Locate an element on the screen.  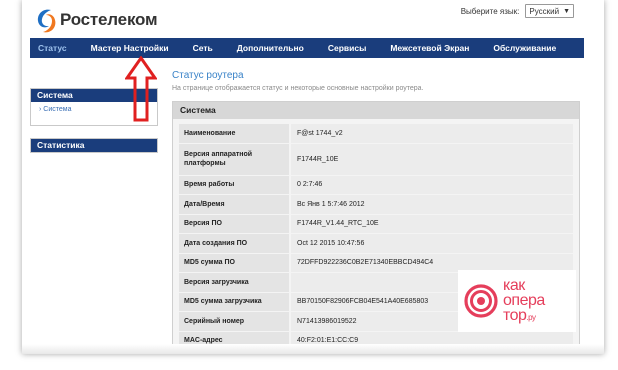
table-row: MAC-адрес 40:F2:01:E1:CC:C9 is located at coordinates (376, 339).